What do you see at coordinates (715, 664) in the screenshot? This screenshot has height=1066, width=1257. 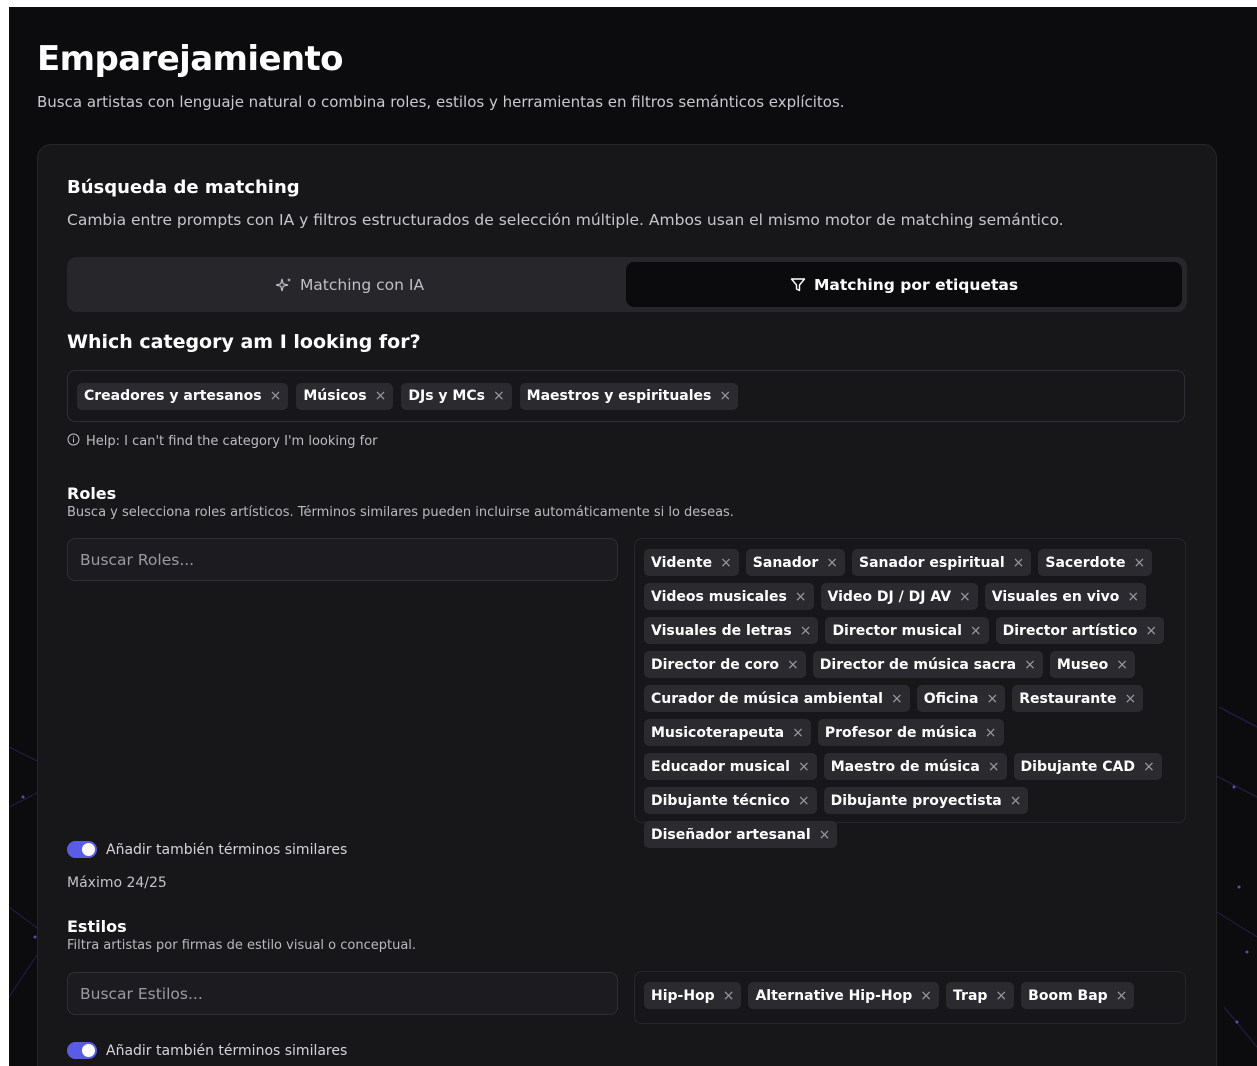 I see `role-chip-label: Director de coro` at bounding box center [715, 664].